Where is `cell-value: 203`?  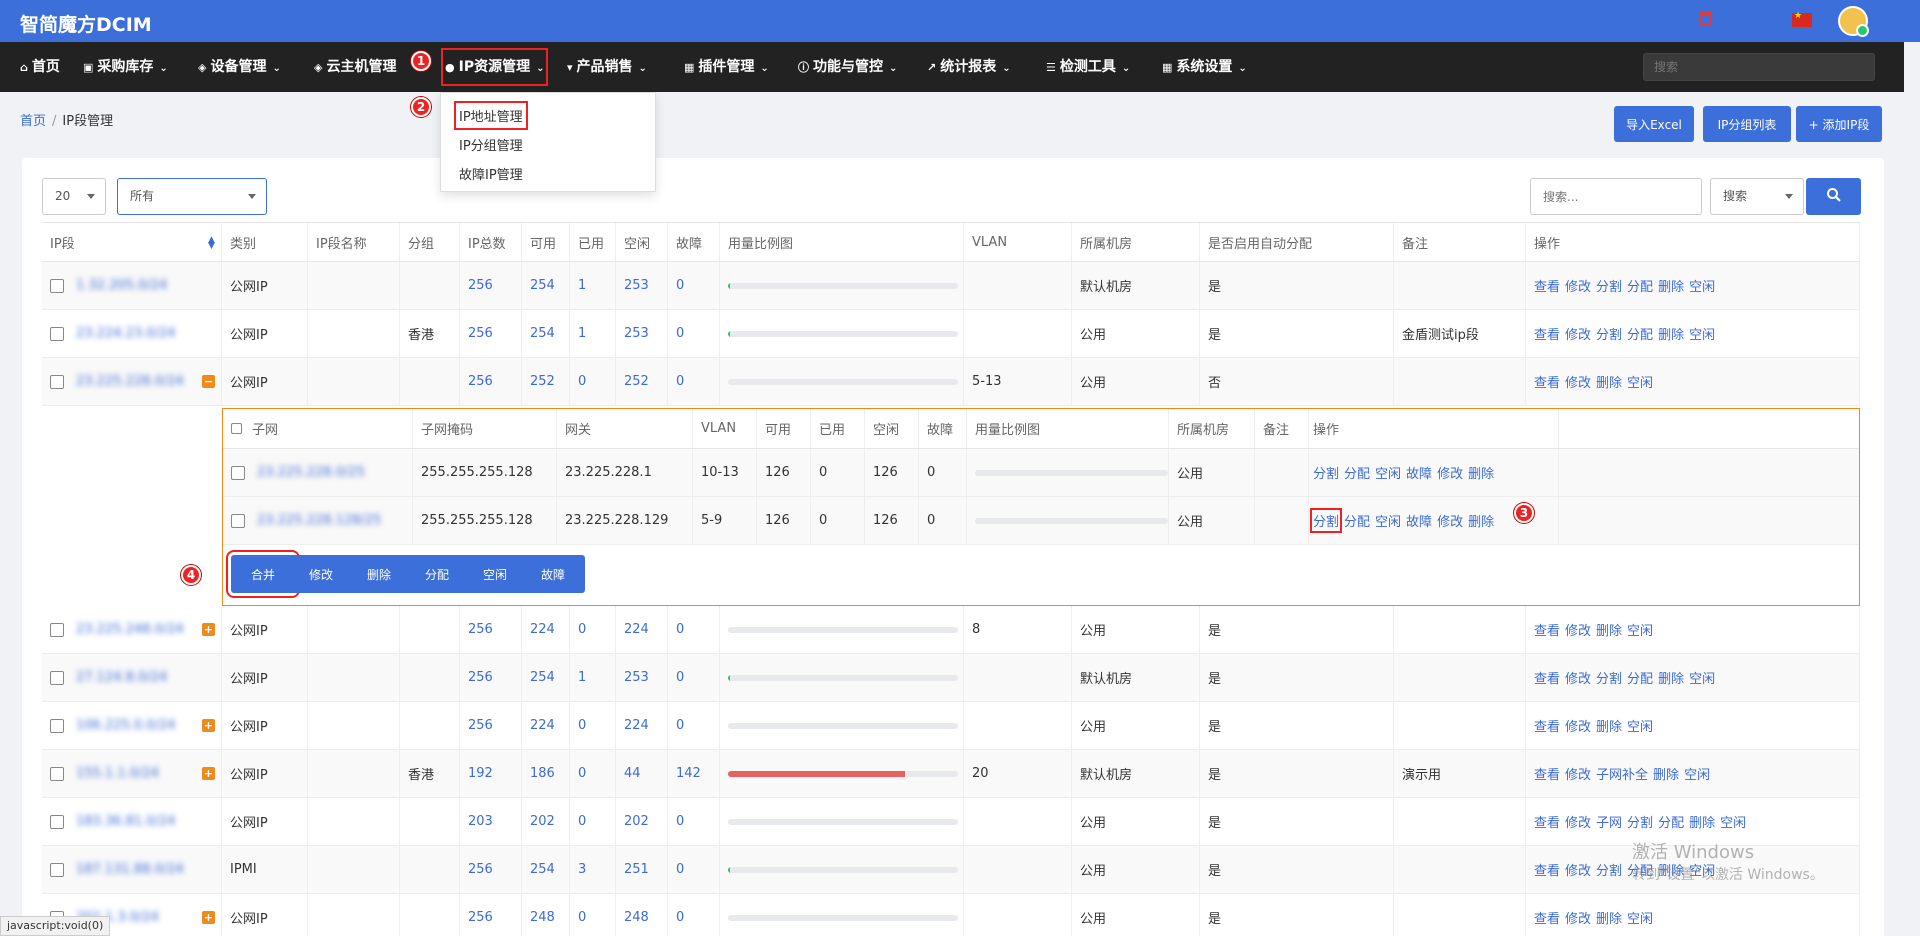 cell-value: 203 is located at coordinates (480, 821).